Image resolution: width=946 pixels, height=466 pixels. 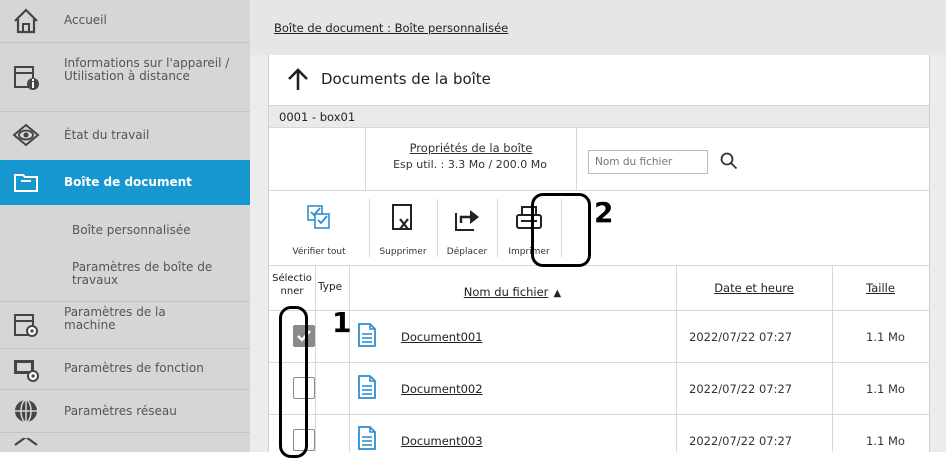 What do you see at coordinates (470, 164) in the screenshot?
I see `storage-usage: Esp util. : 3.3 Mo / 200.0 Mo` at bounding box center [470, 164].